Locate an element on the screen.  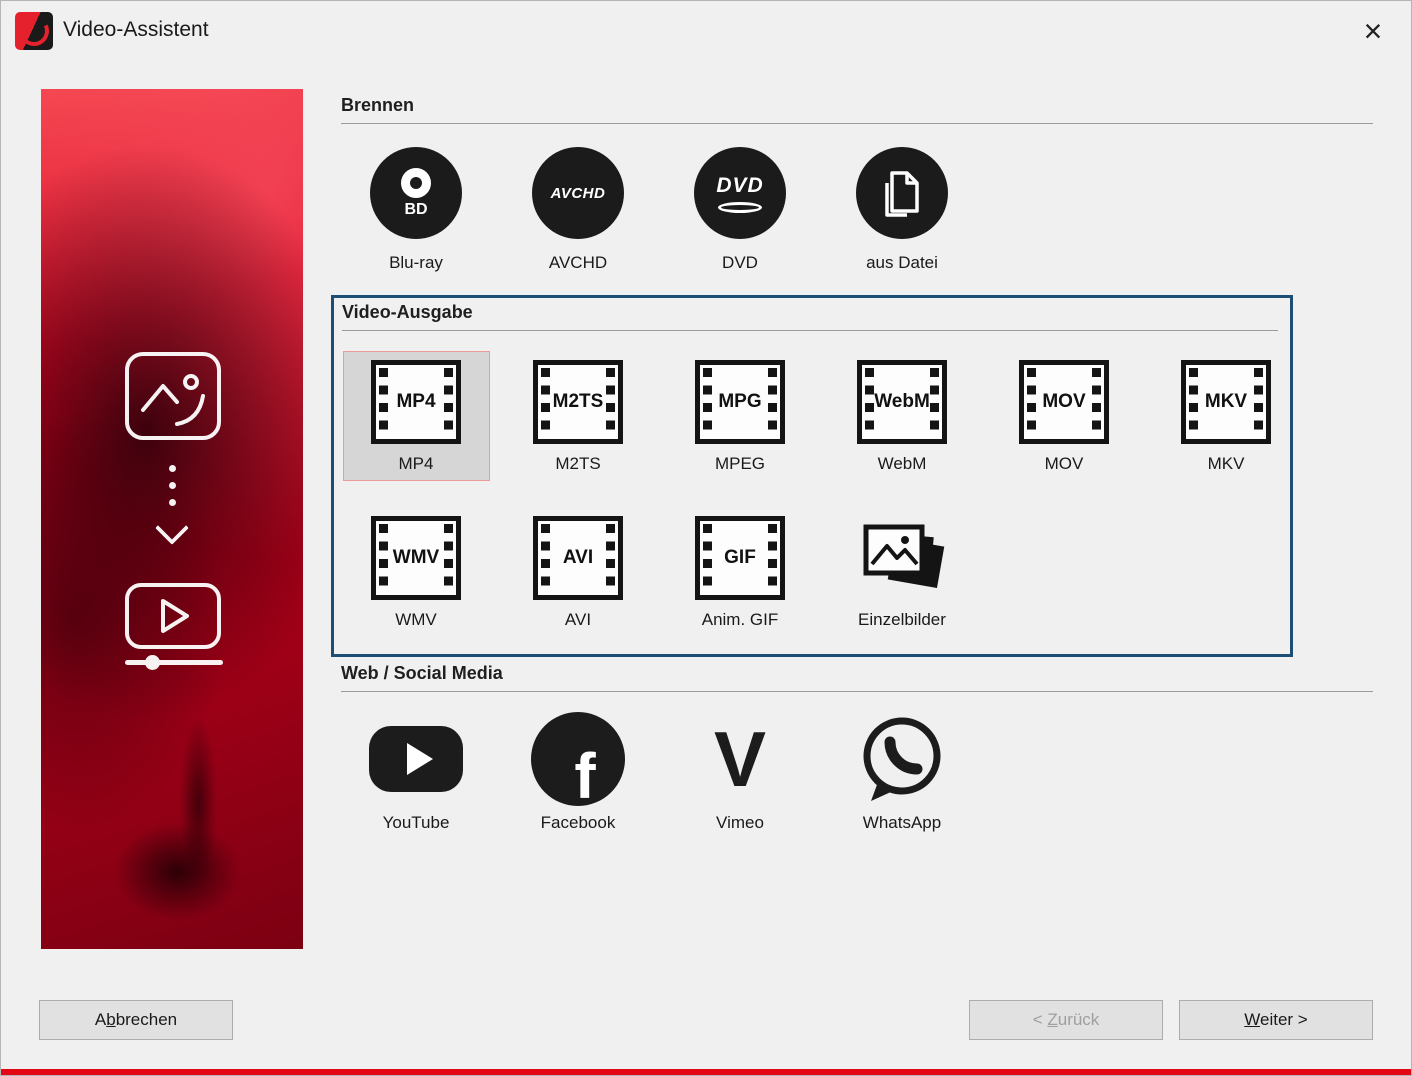
web-row: YouTube f Facebook V Vimeo WhatsApp is located at coordinates (659, 772).